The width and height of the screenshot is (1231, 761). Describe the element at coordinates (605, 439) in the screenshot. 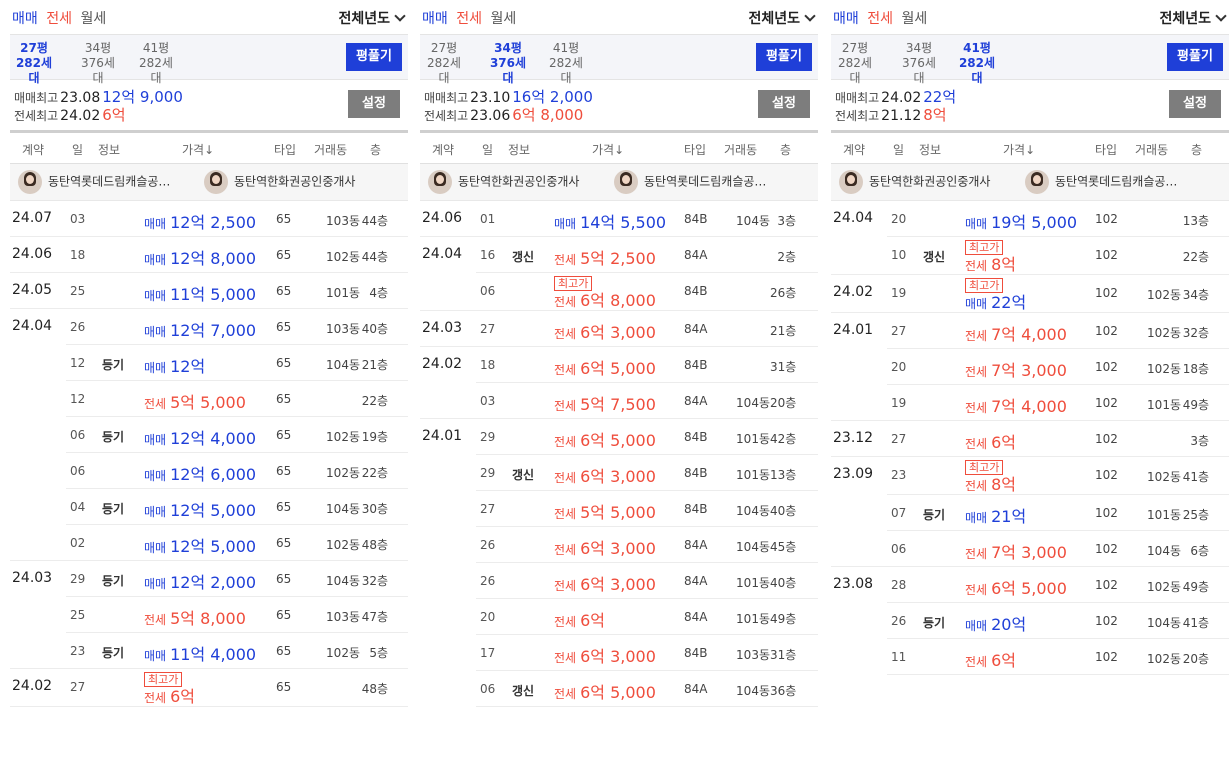

I see `row-price-cell: 전세 6억 5,000` at that location.